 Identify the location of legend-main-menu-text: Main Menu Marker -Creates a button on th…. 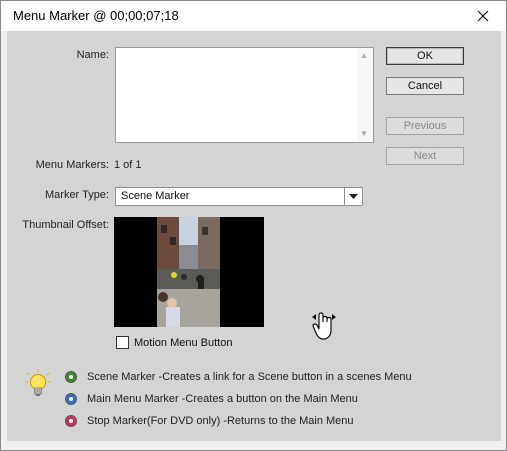
(222, 399).